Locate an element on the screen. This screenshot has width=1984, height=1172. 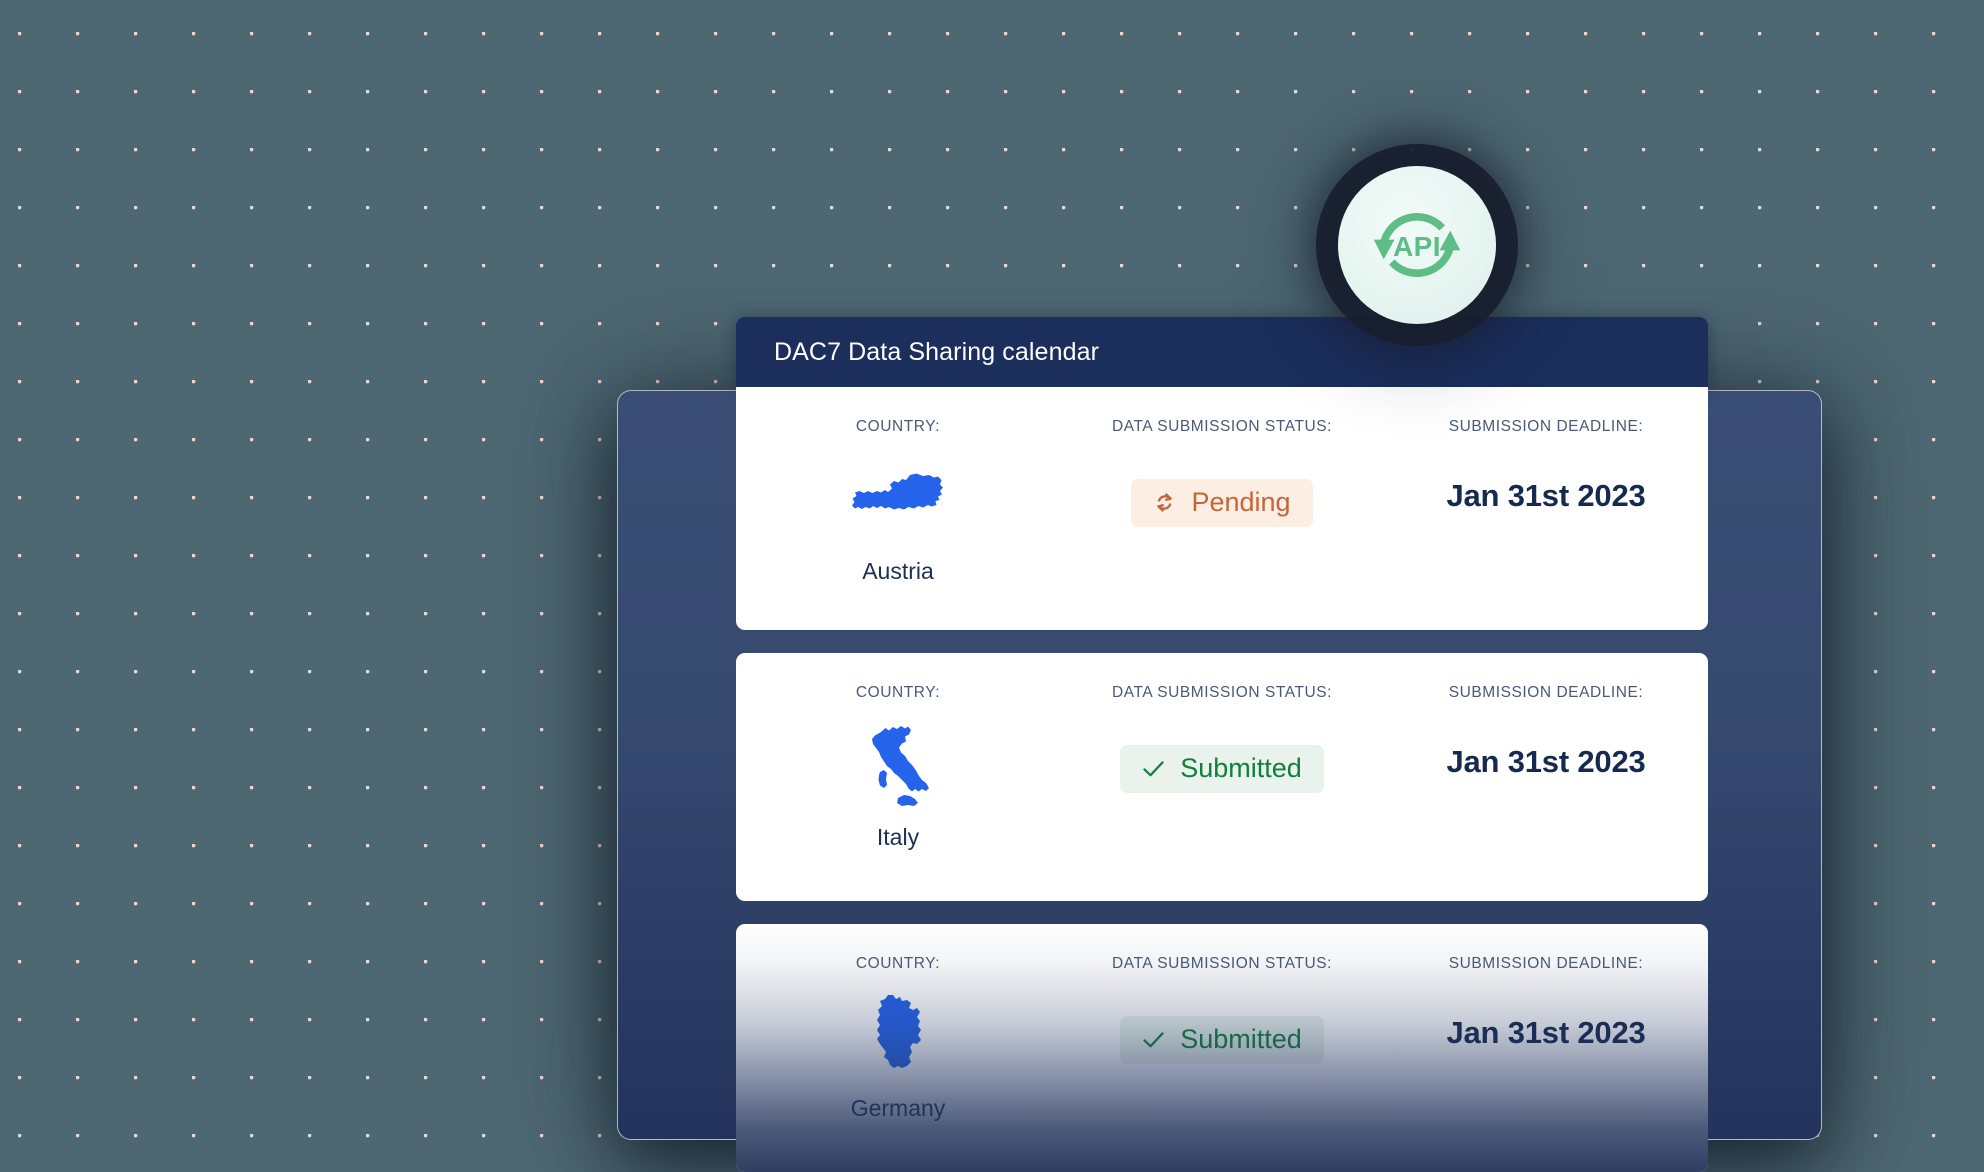
status-cell-wrap: DATA SUBMISSION STATUS: Pending is located at coordinates (1222, 508).